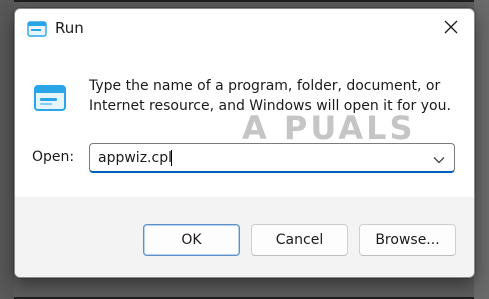 The width and height of the screenshot is (489, 299). What do you see at coordinates (255, 157) in the screenshot?
I see `open-input` at bounding box center [255, 157].